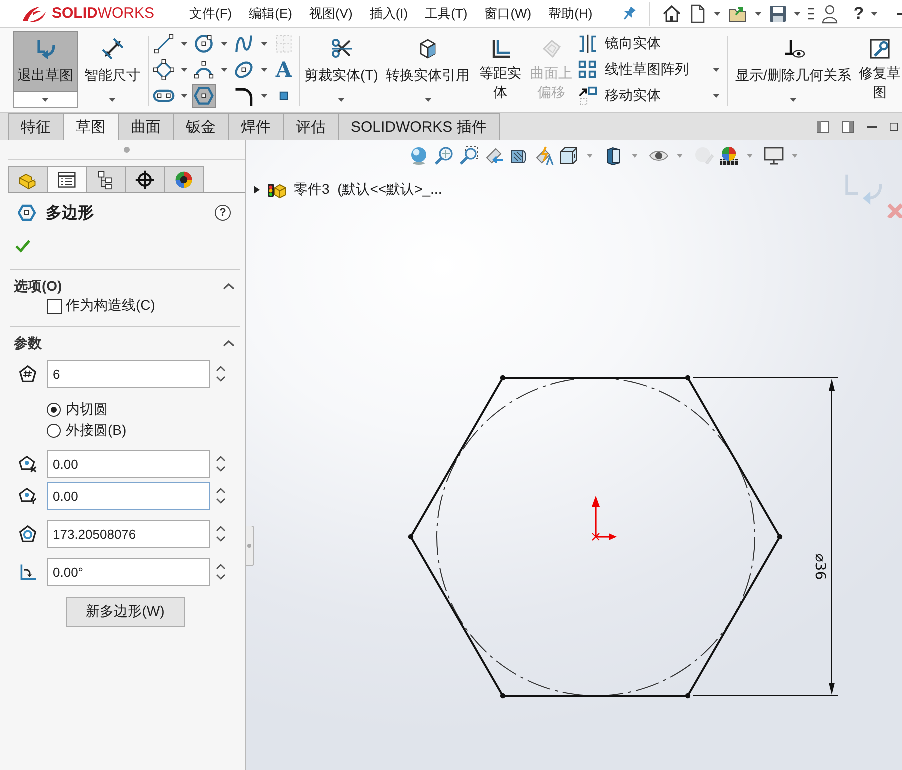 This screenshot has height=770, width=902. I want to click on grip-icon, so click(127, 149).